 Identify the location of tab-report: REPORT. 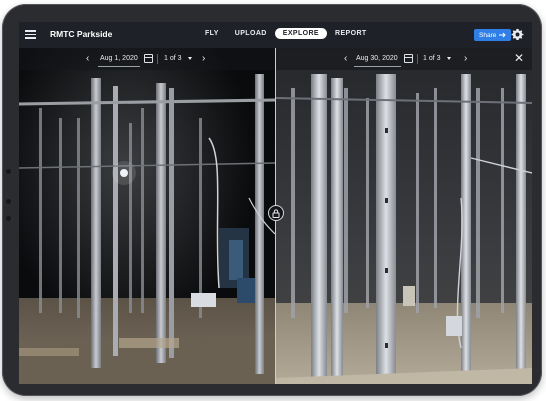
(351, 33).